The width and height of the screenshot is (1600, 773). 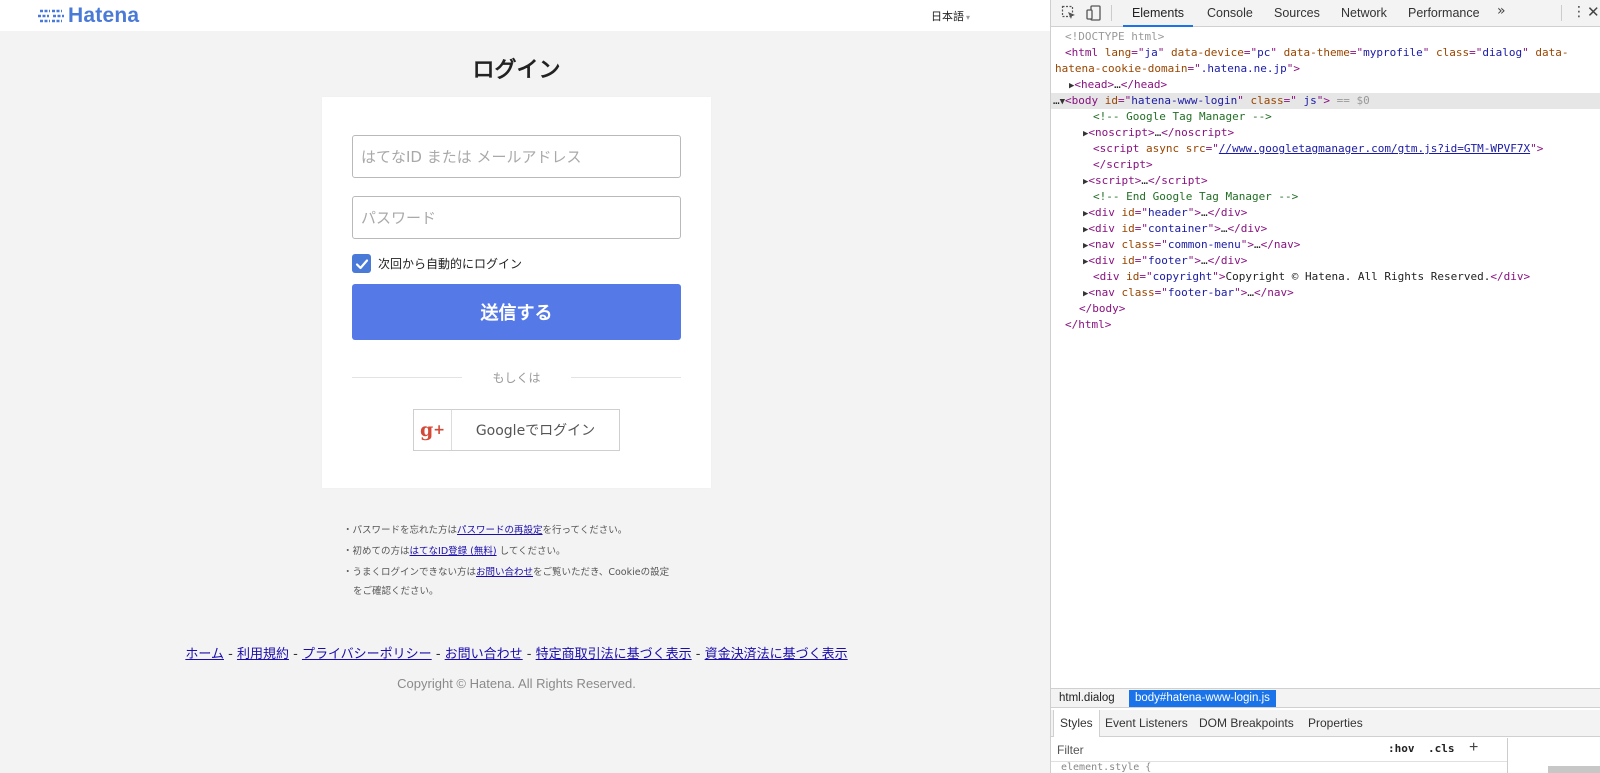 What do you see at coordinates (376, 551) in the screenshot?
I see `note-text: ・初めての方は` at bounding box center [376, 551].